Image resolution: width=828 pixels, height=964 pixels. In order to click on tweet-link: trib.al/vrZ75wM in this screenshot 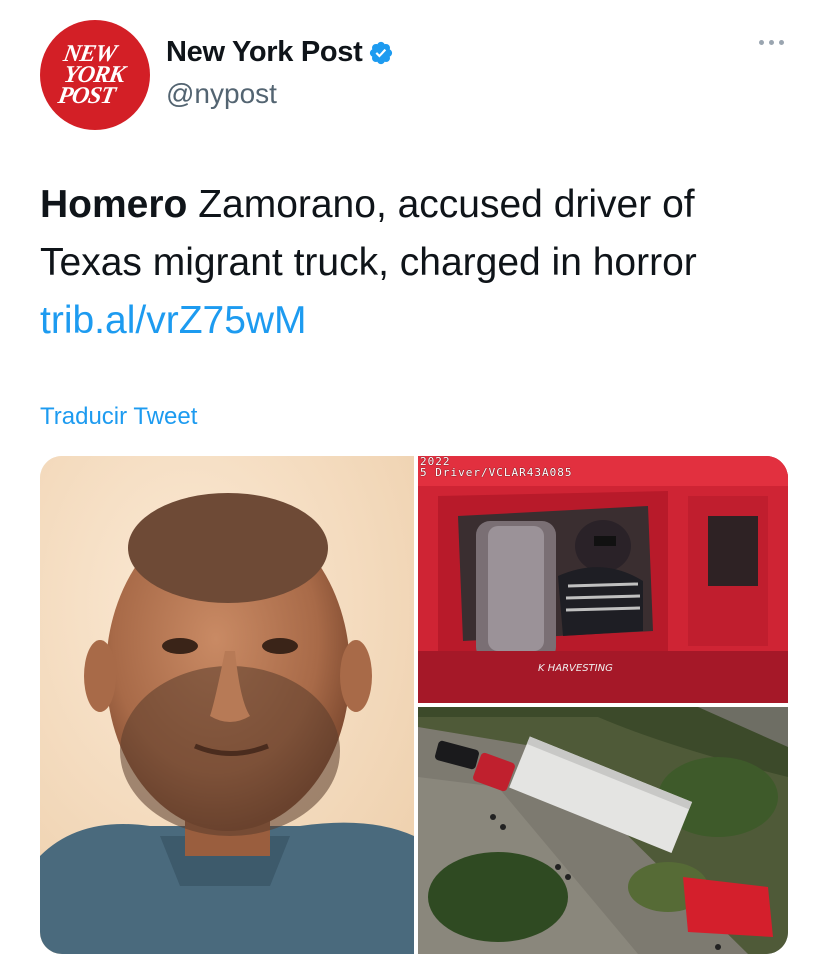, I will do `click(173, 321)`.